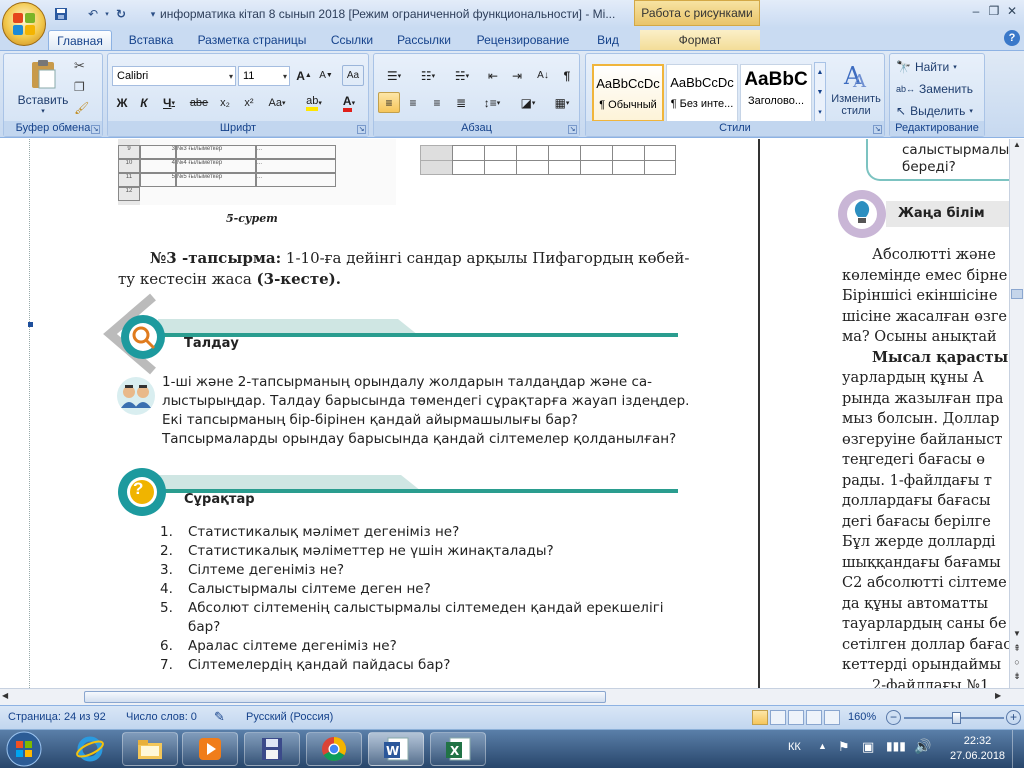 The height and width of the screenshot is (769, 1024). Describe the element at coordinates (877, 129) in the screenshot. I see `styles-expand-icon: ↘` at that location.